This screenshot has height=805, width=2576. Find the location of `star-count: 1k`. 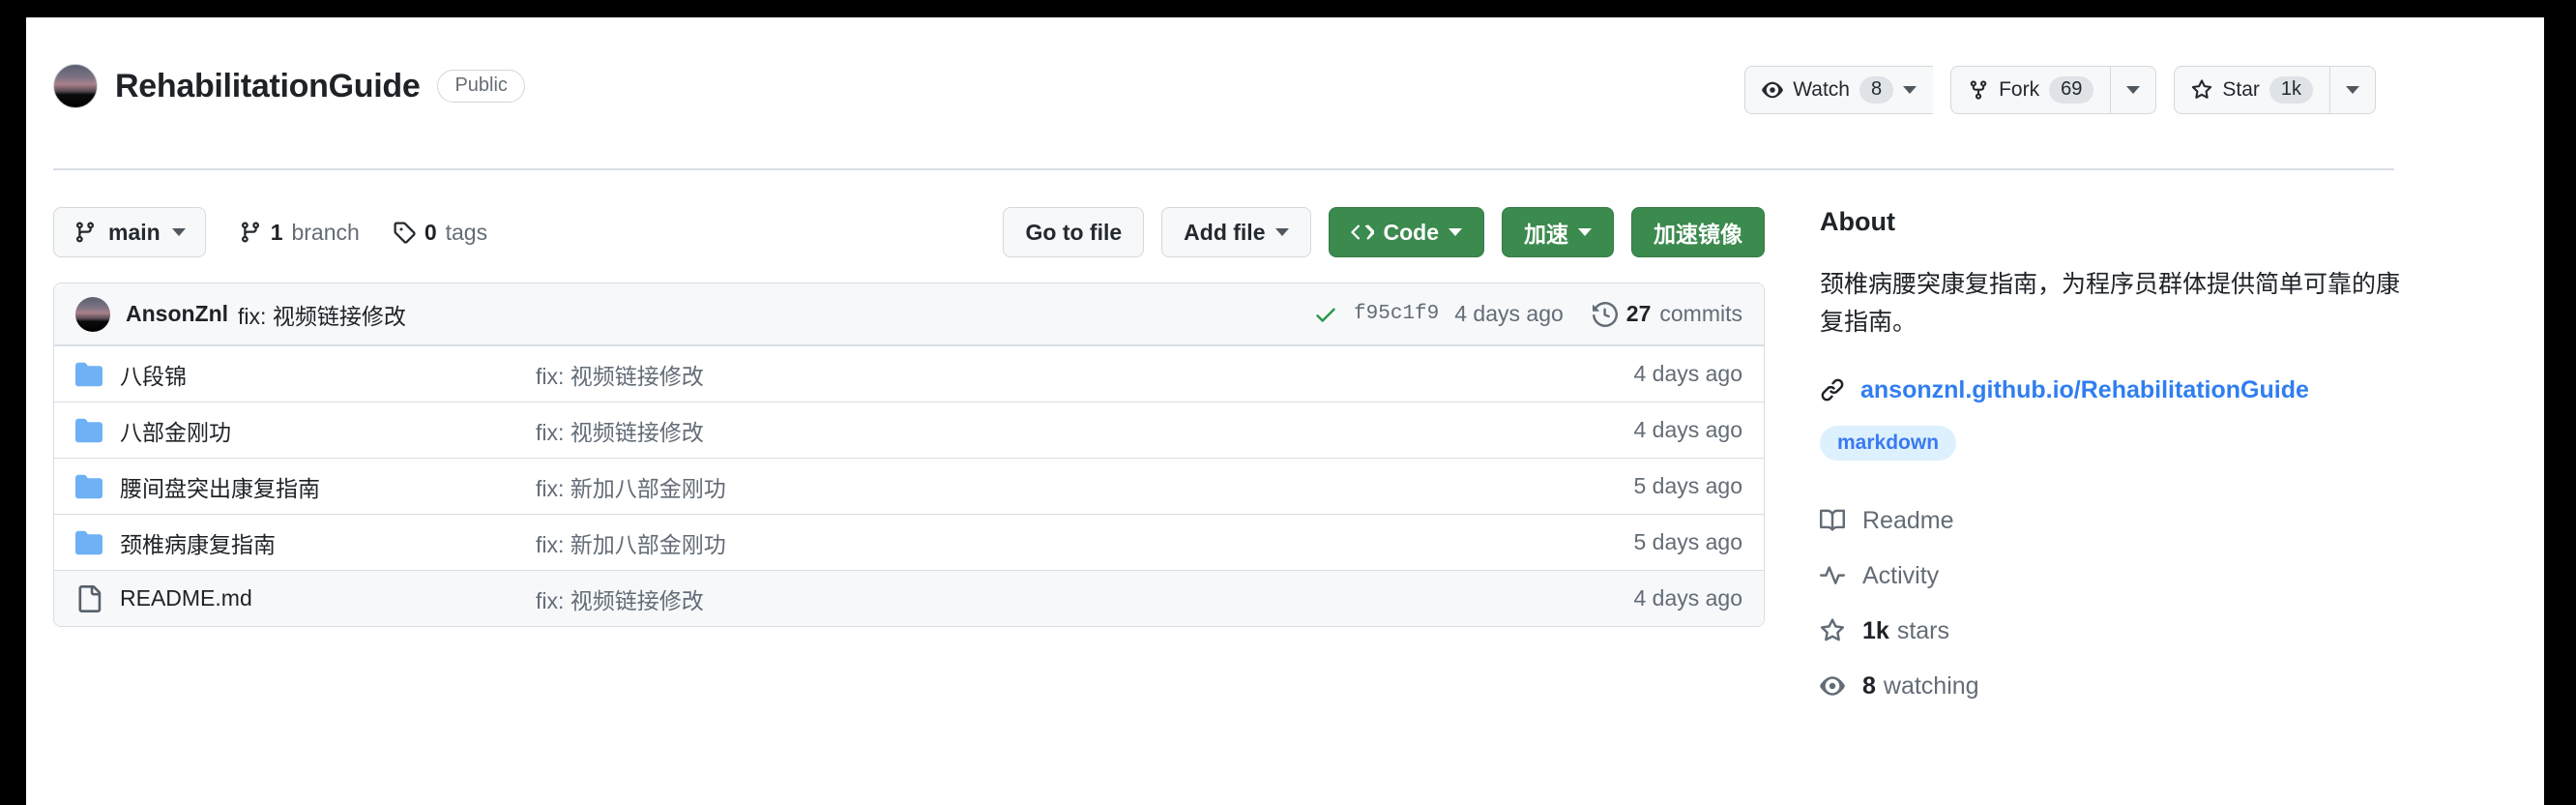

star-count: 1k is located at coordinates (2291, 90).